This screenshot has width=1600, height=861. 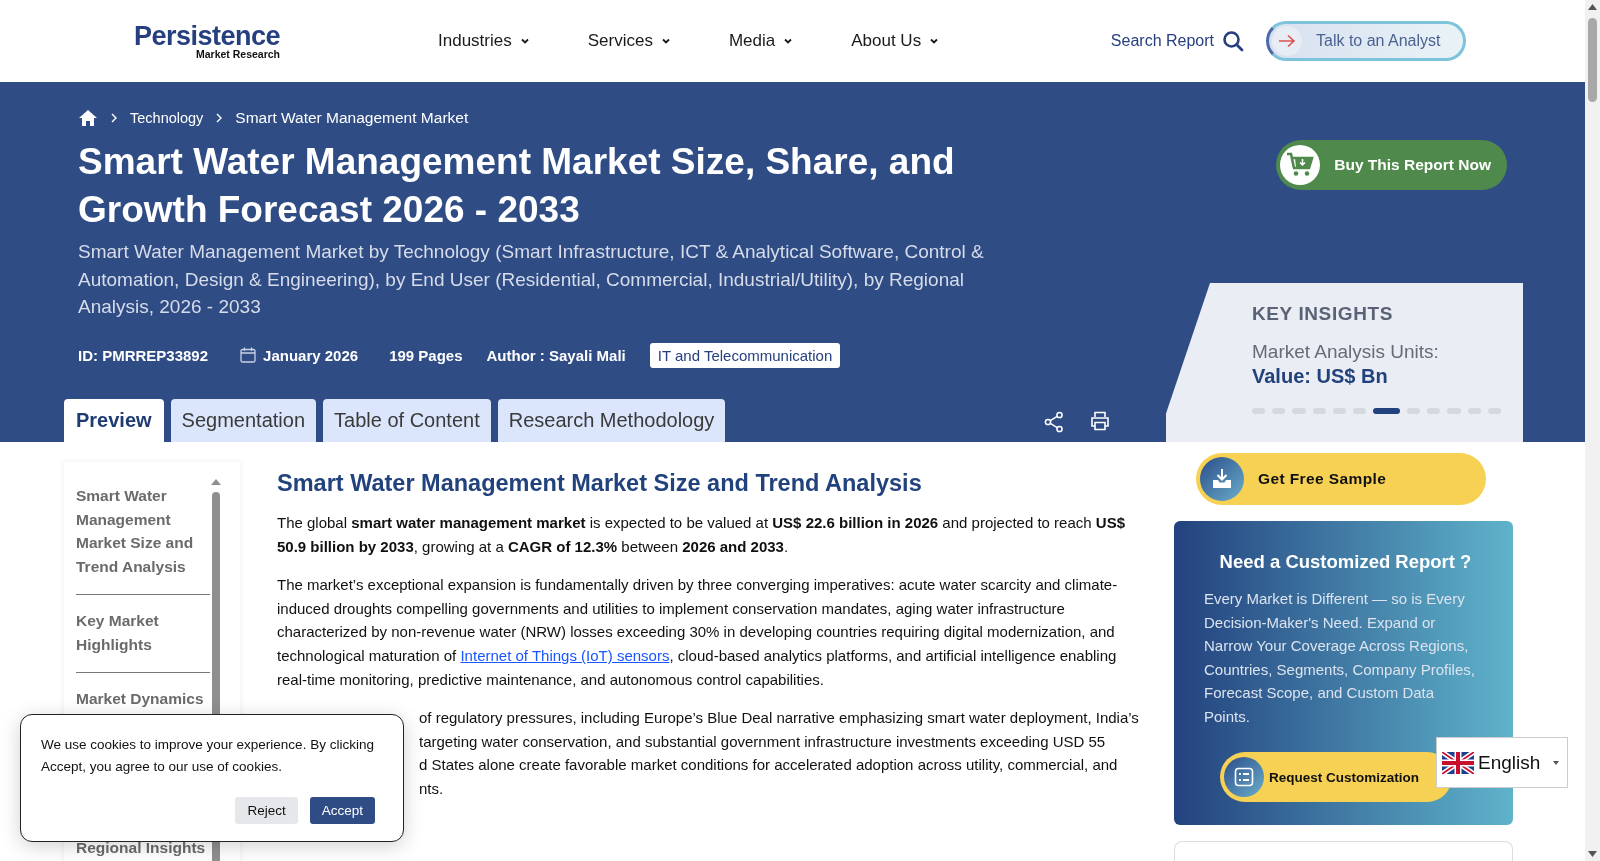 I want to click on breadcrumb-link: Smart Water Management Market, so click(x=352, y=118).